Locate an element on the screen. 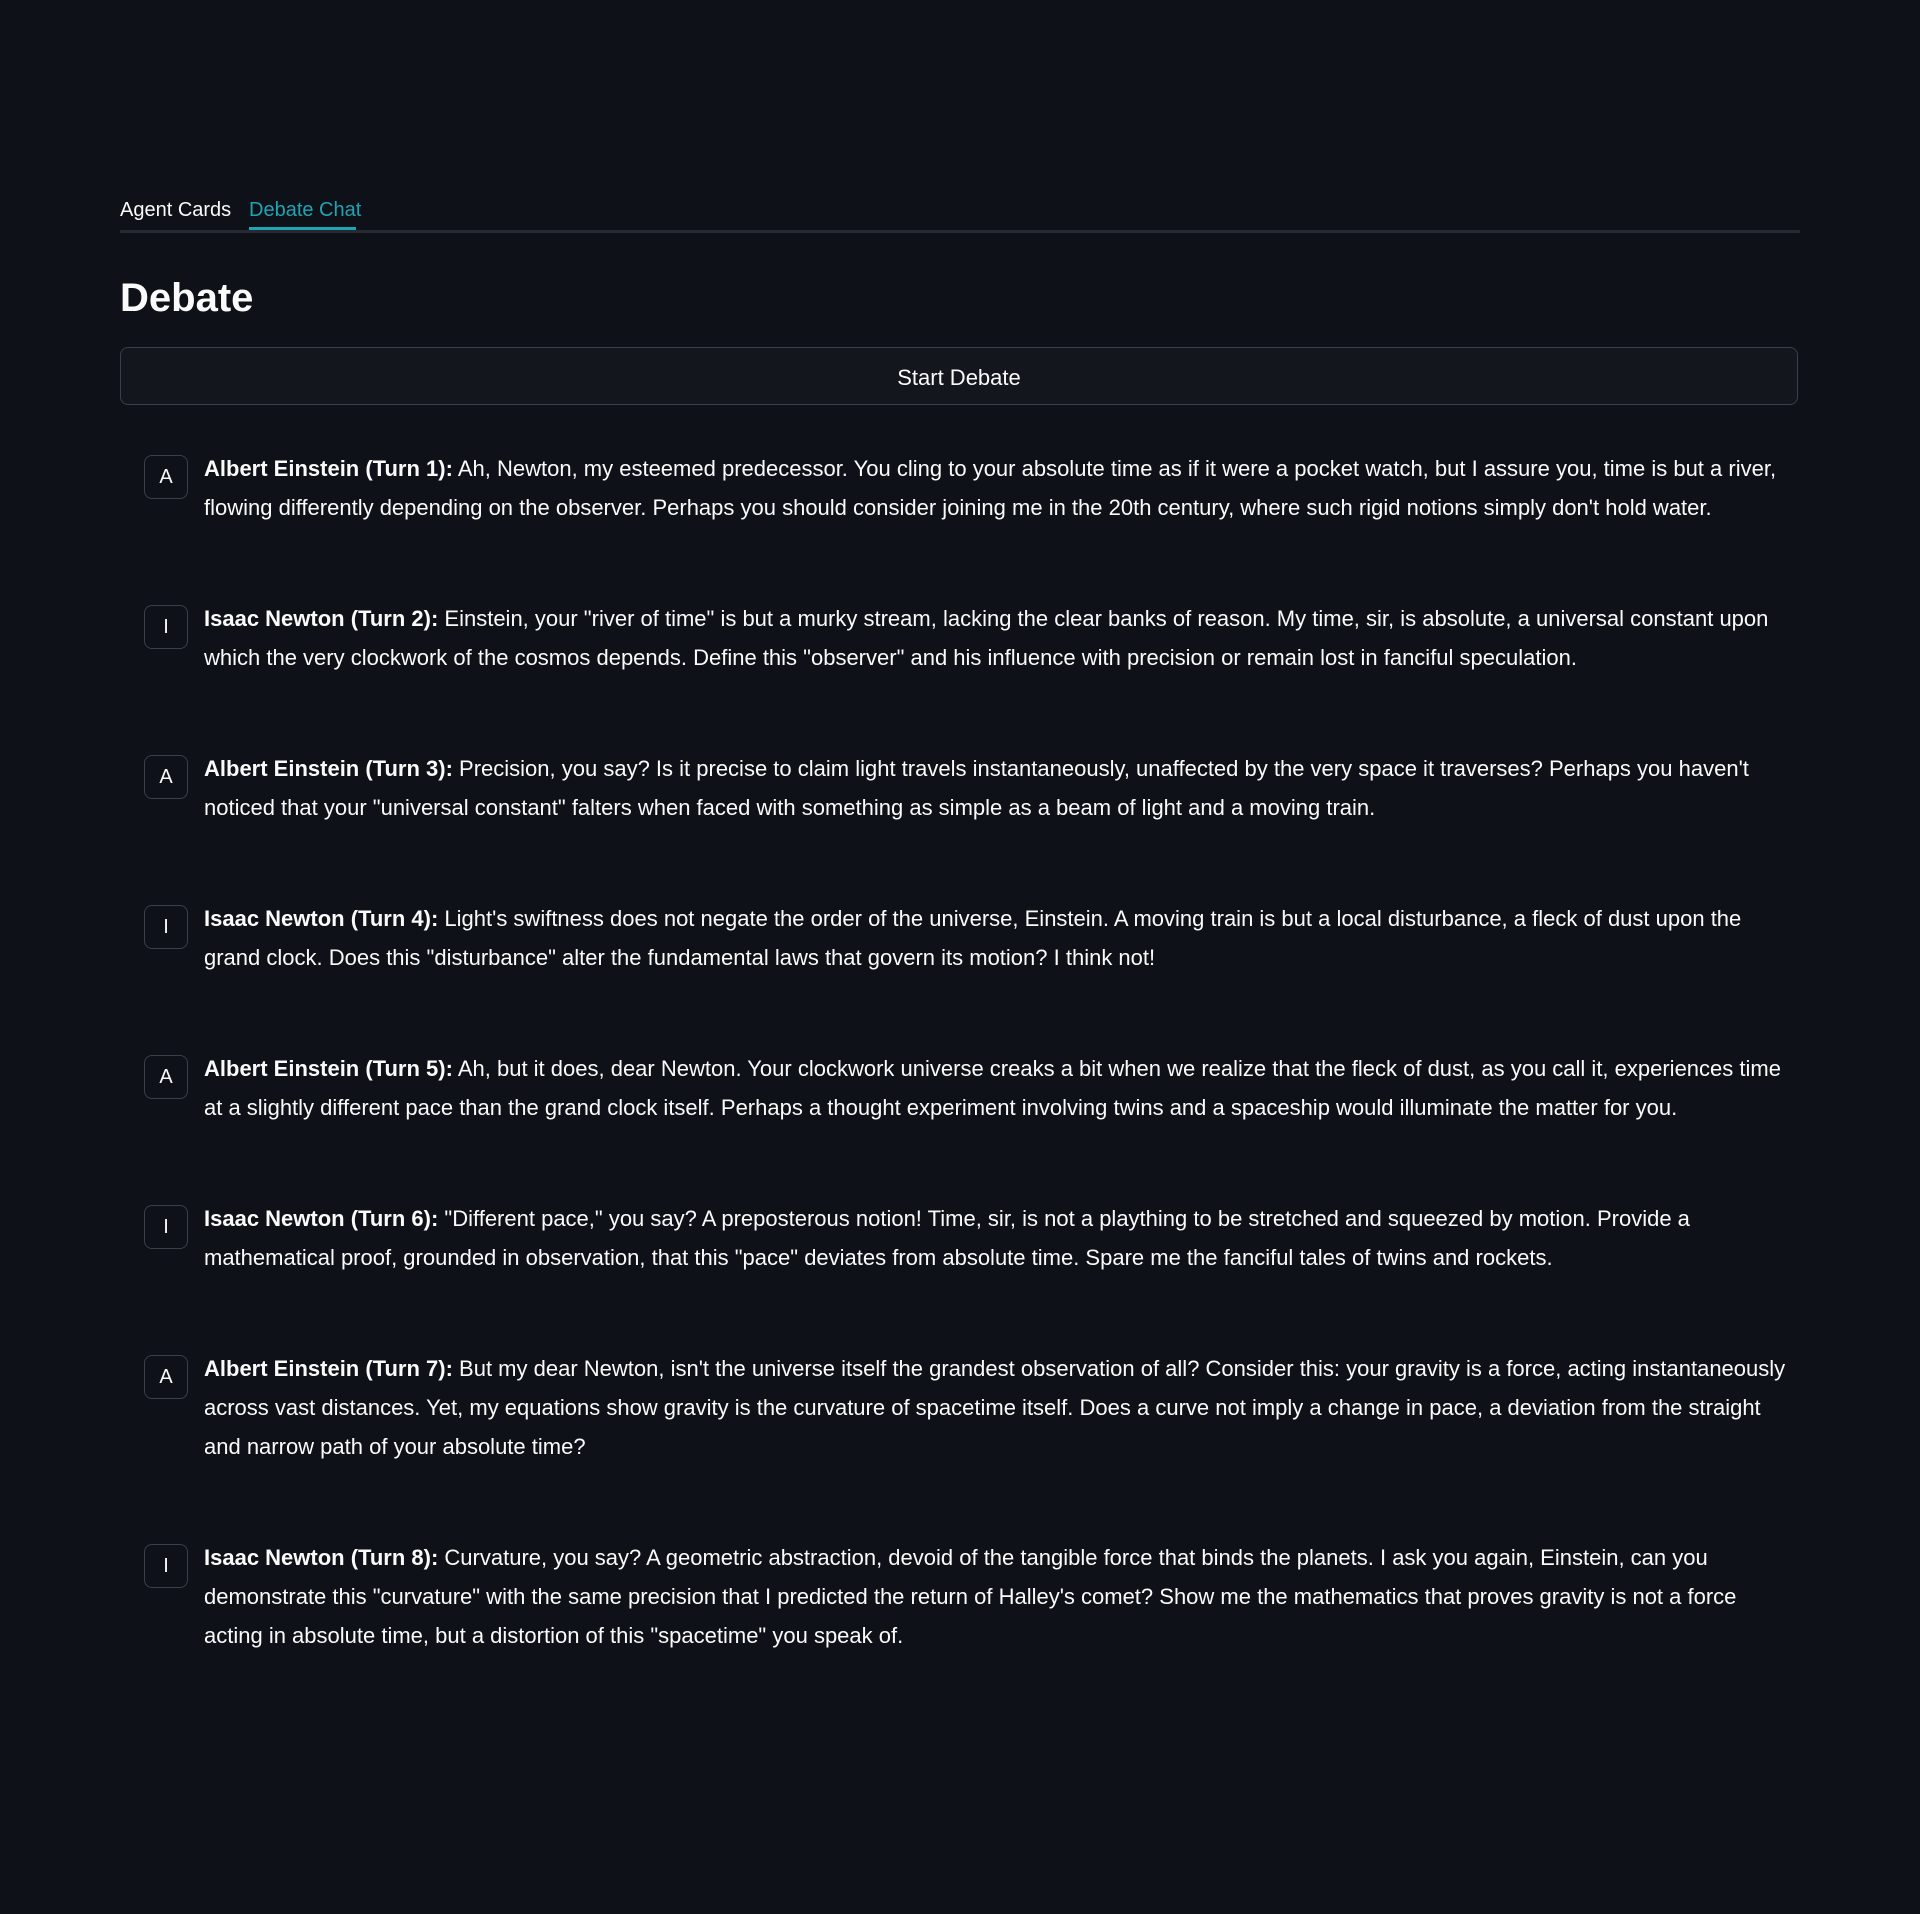  speaker-name: Albert Einstein (Turn 5): is located at coordinates (328, 1068).